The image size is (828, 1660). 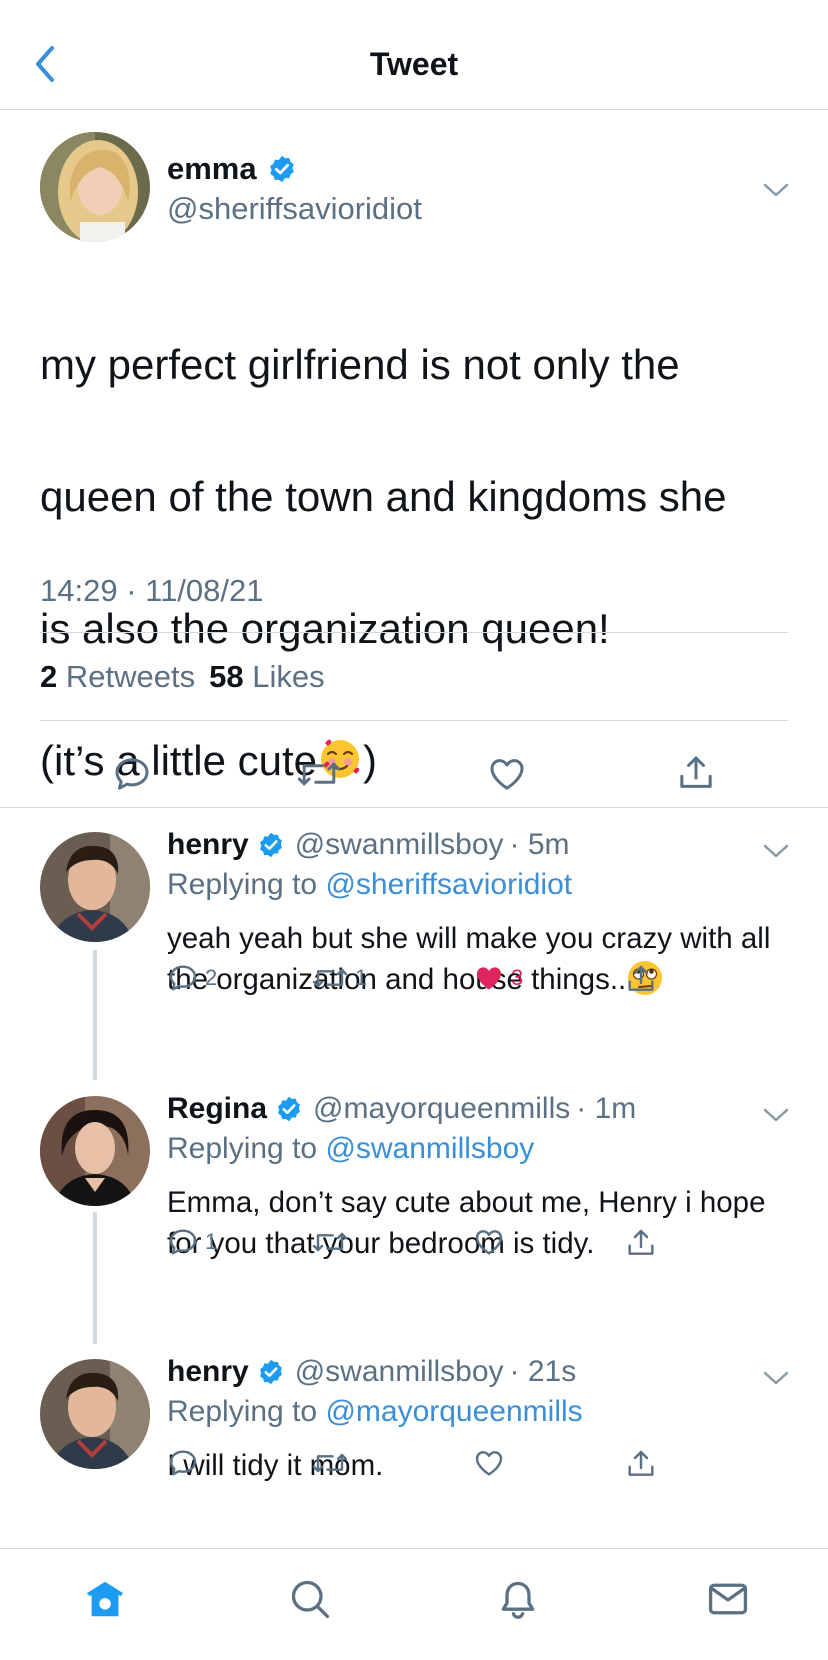 I want to click on mention-link: @swanmillsboy, so click(x=429, y=1148).